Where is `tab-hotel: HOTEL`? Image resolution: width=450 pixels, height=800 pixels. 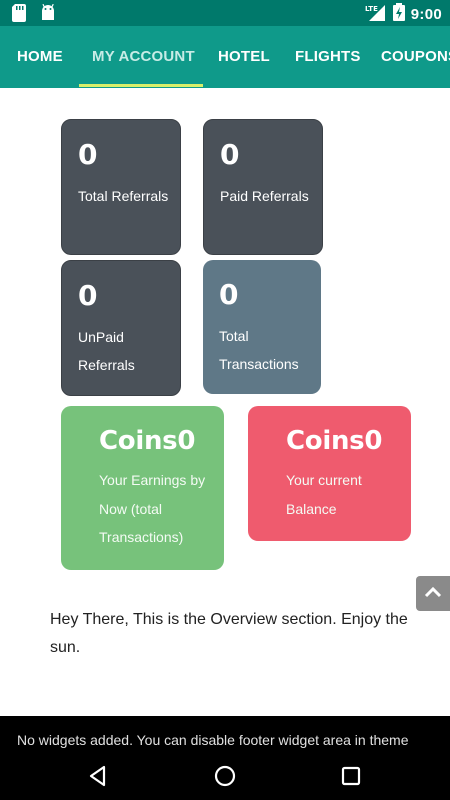
tab-hotel: HOTEL is located at coordinates (244, 57).